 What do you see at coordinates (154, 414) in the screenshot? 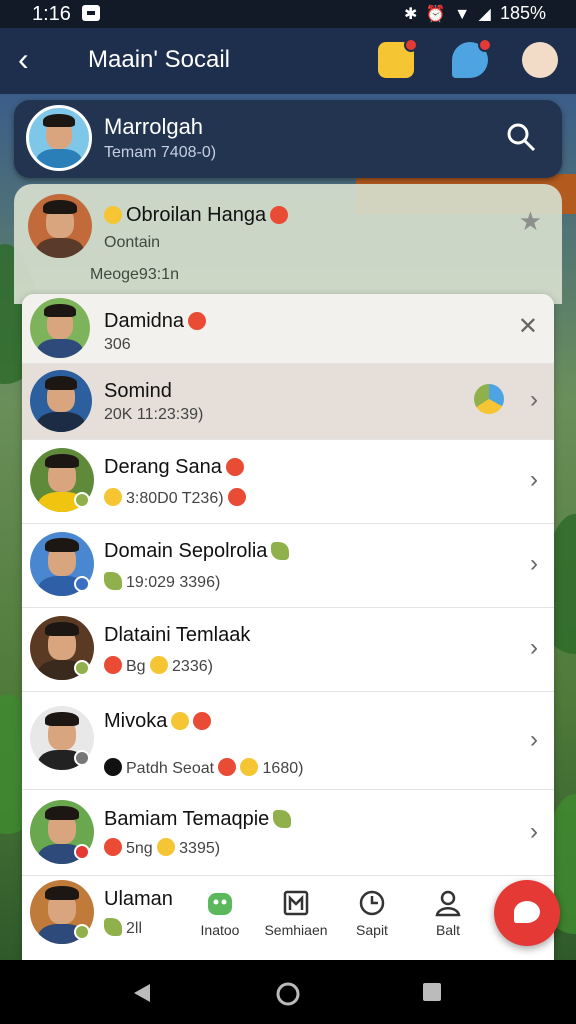
I see `contact-subtitle: 20K 11:23:39)` at bounding box center [154, 414].